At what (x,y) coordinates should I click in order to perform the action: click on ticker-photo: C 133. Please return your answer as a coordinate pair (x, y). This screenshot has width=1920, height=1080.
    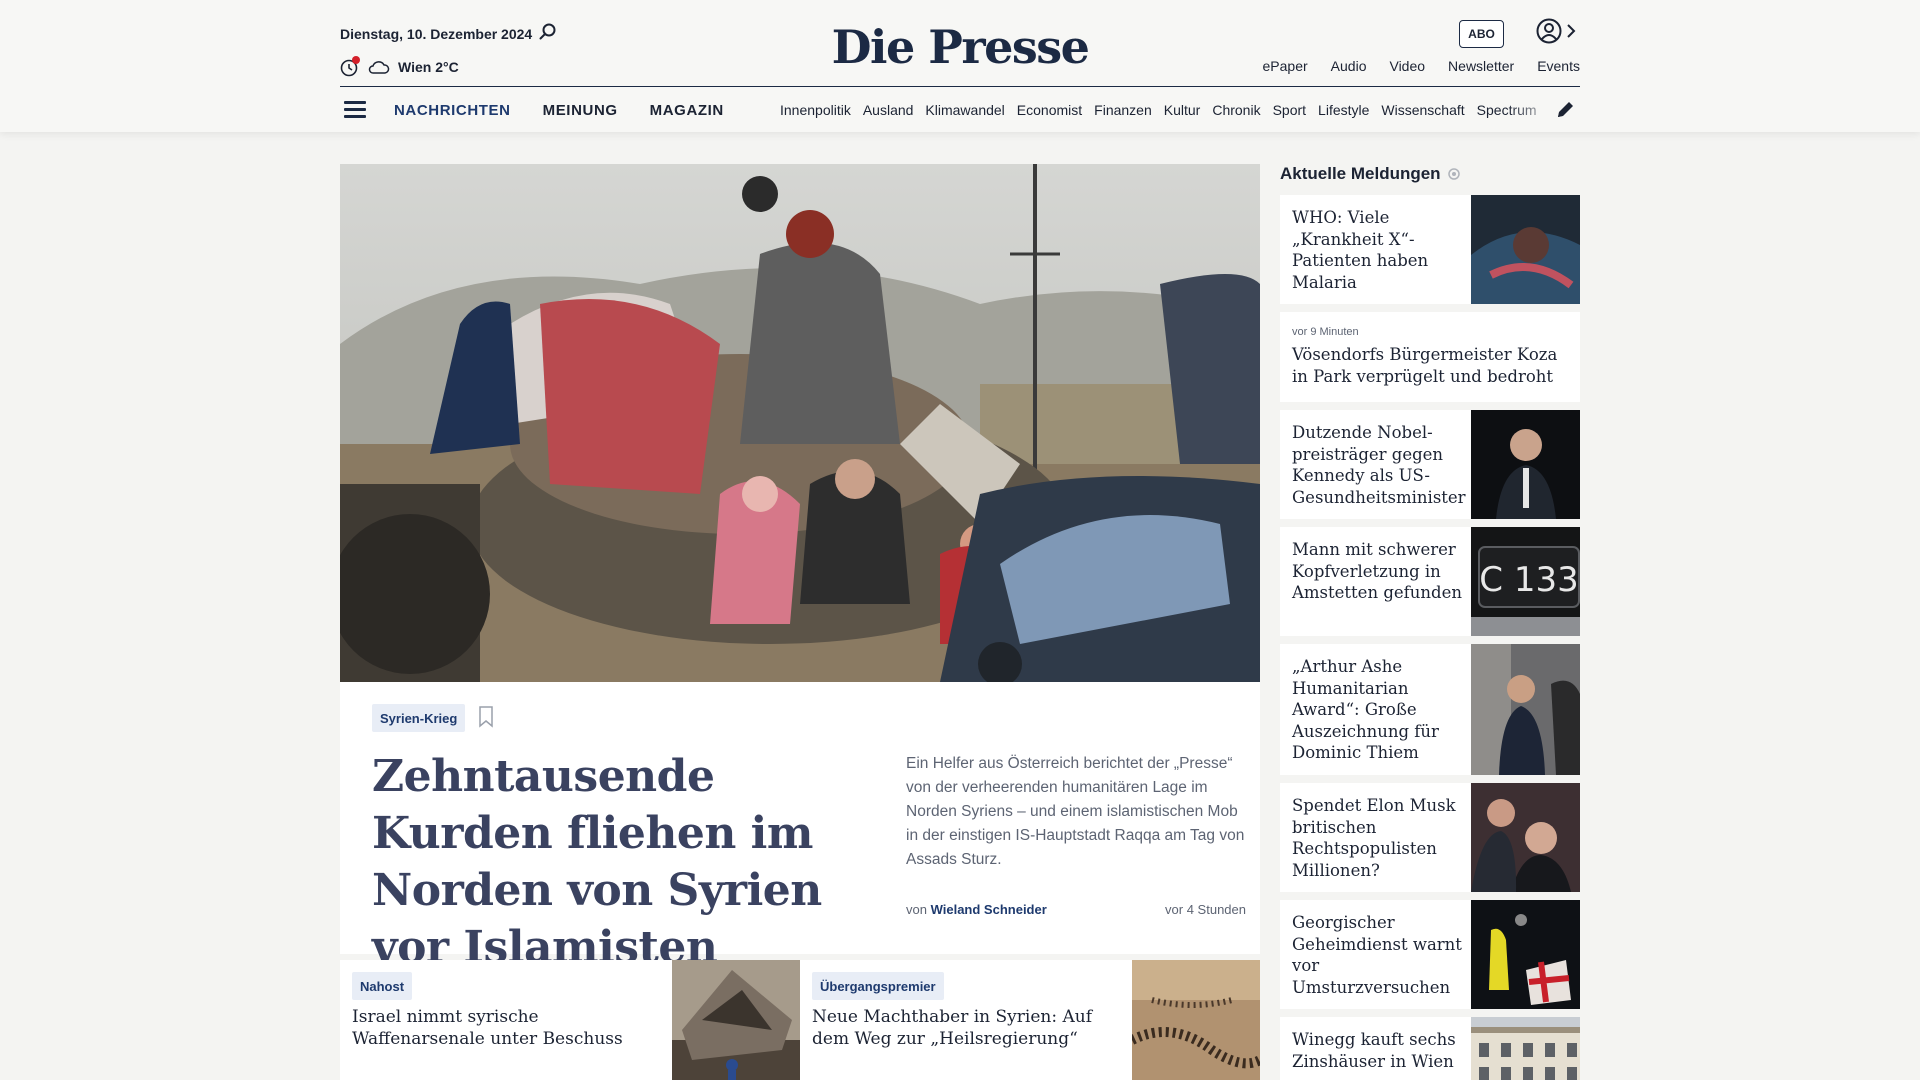
    Looking at the image, I should click on (1525, 581).